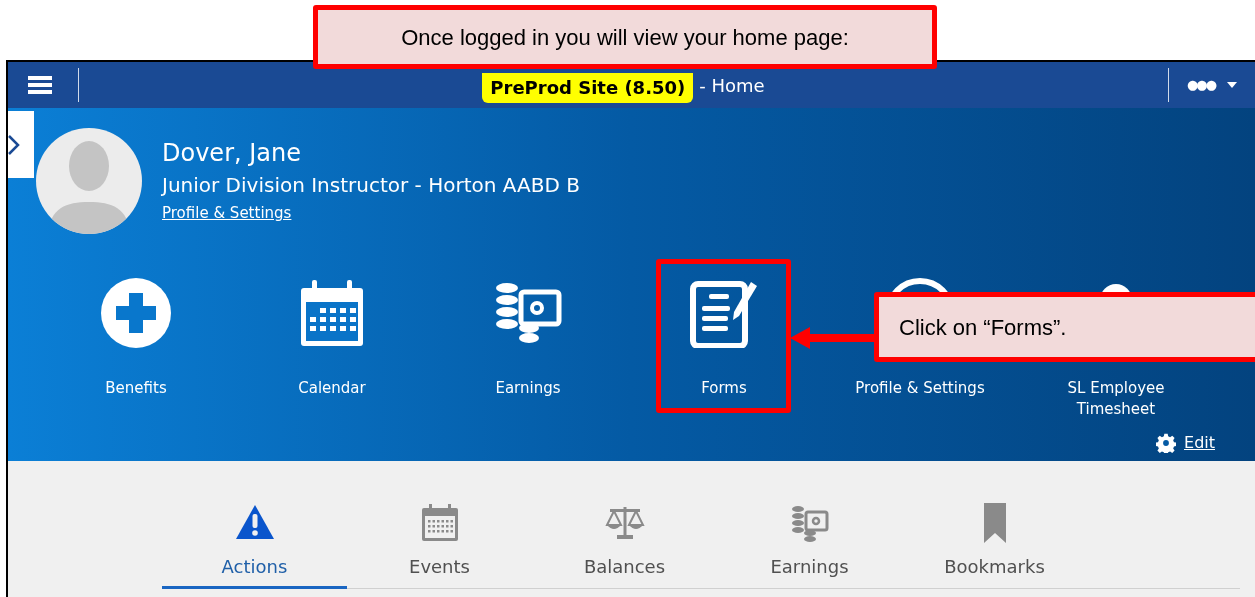 This screenshot has height=597, width=1255. What do you see at coordinates (40, 85) in the screenshot?
I see `menu-icon` at bounding box center [40, 85].